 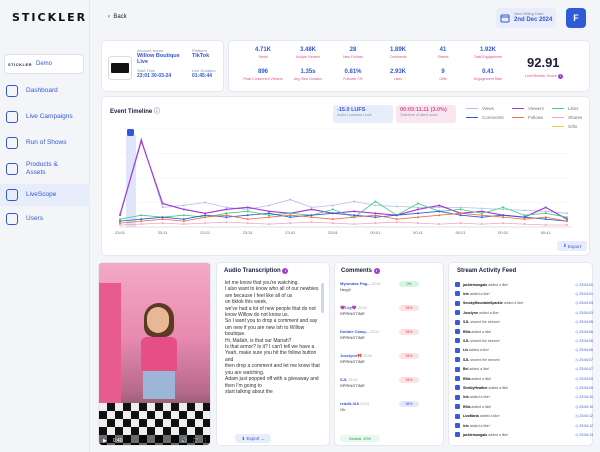 I want to click on more-icon: ⋮, so click(x=205, y=441).